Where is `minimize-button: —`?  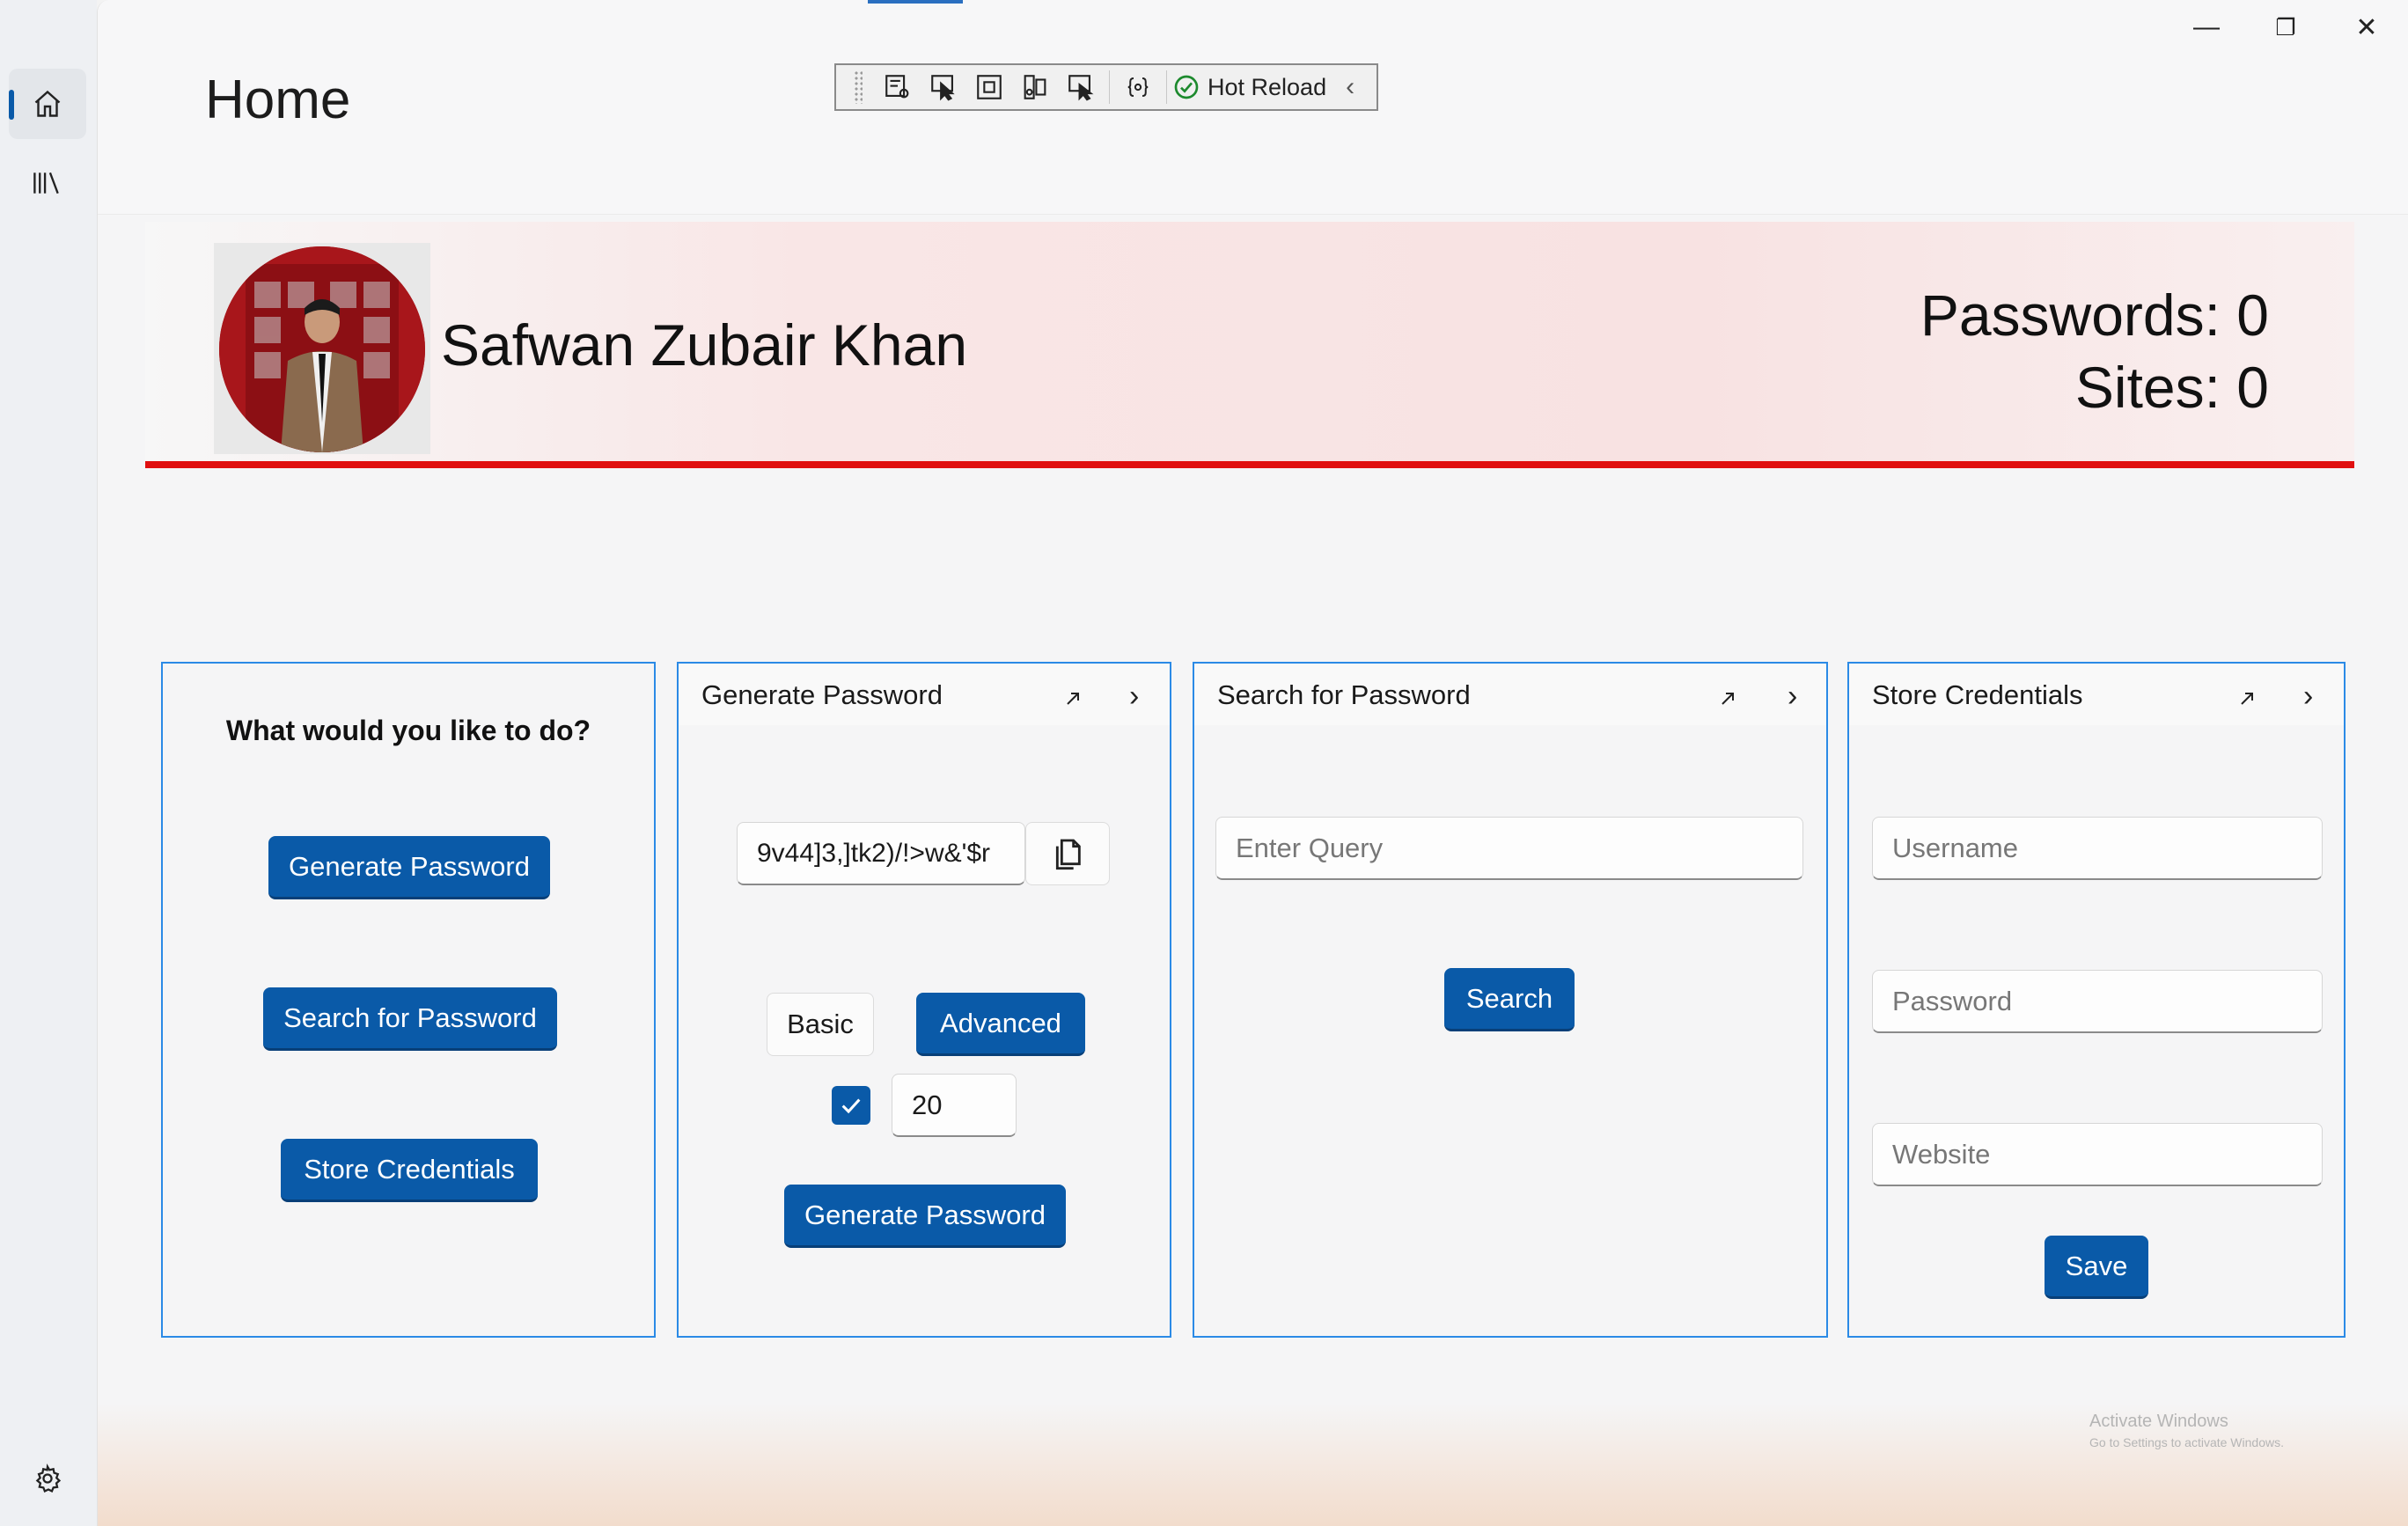 minimize-button: — is located at coordinates (2206, 27).